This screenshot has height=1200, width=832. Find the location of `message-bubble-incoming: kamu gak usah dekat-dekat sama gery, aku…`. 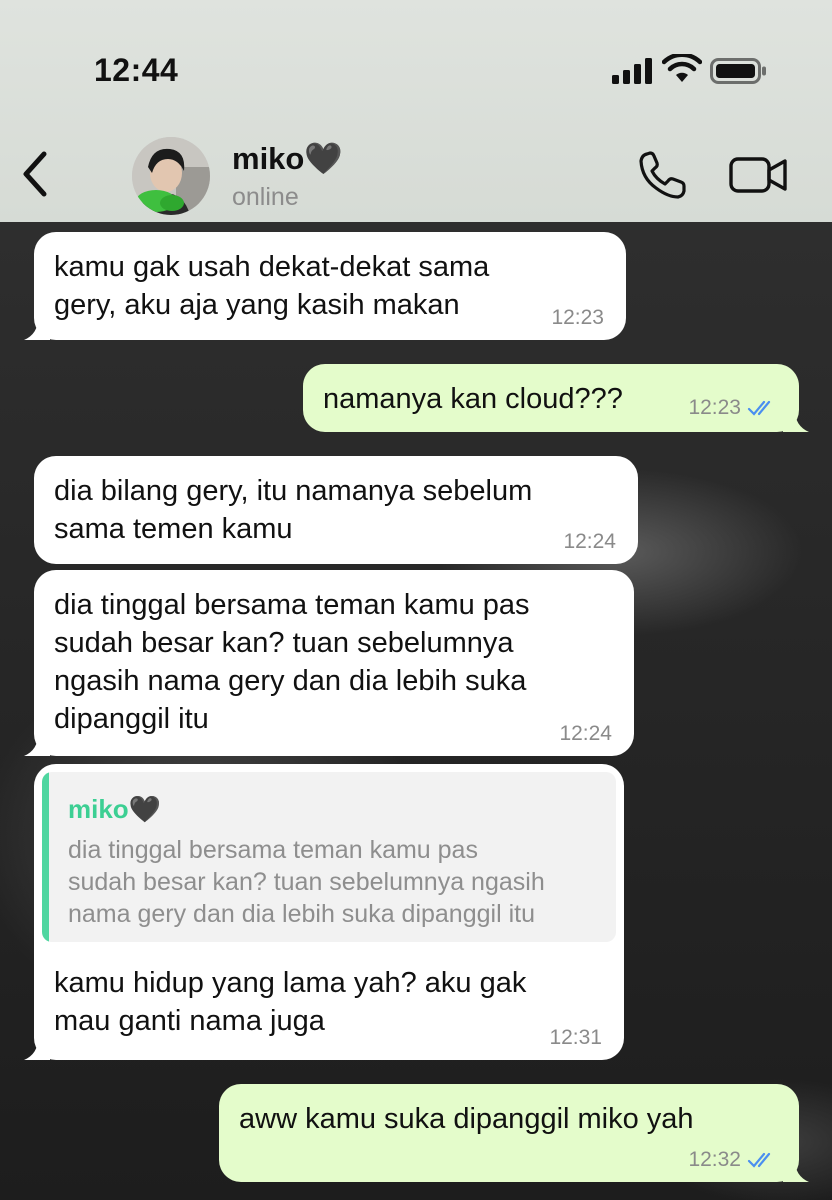

message-bubble-incoming: kamu gak usah dekat-dekat sama gery, aku… is located at coordinates (325, 286).